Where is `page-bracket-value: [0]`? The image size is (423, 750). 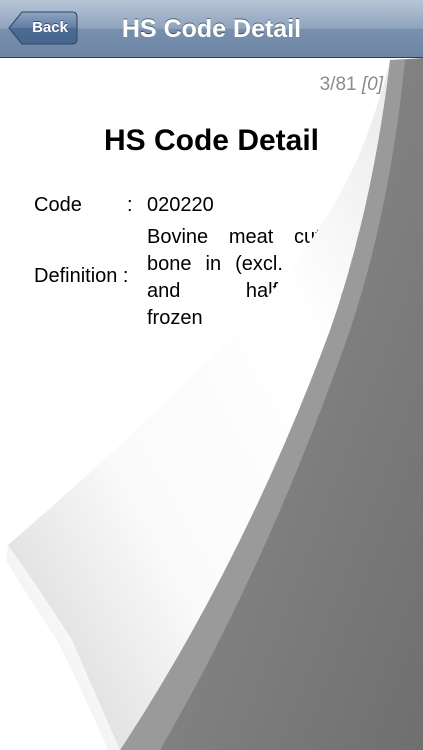 page-bracket-value: [0] is located at coordinates (372, 84).